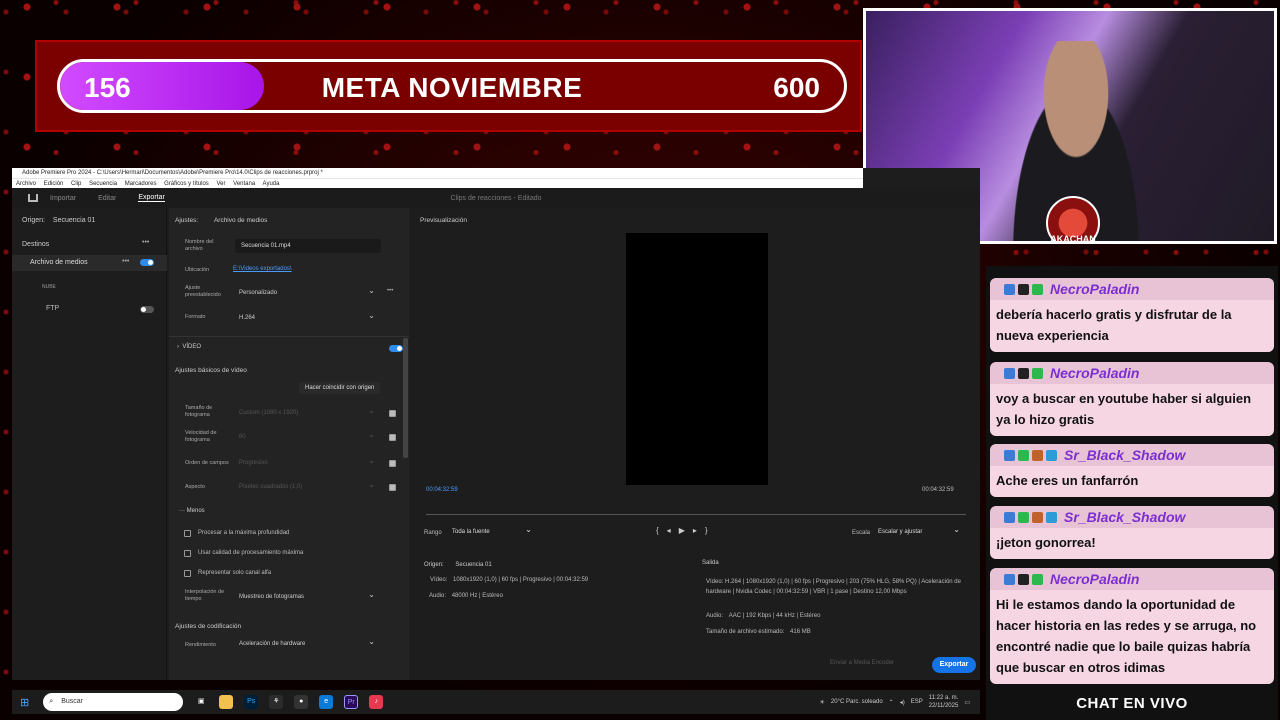 The image size is (1280, 720). Describe the element at coordinates (195, 317) in the screenshot. I see `format-label: Formato` at that location.